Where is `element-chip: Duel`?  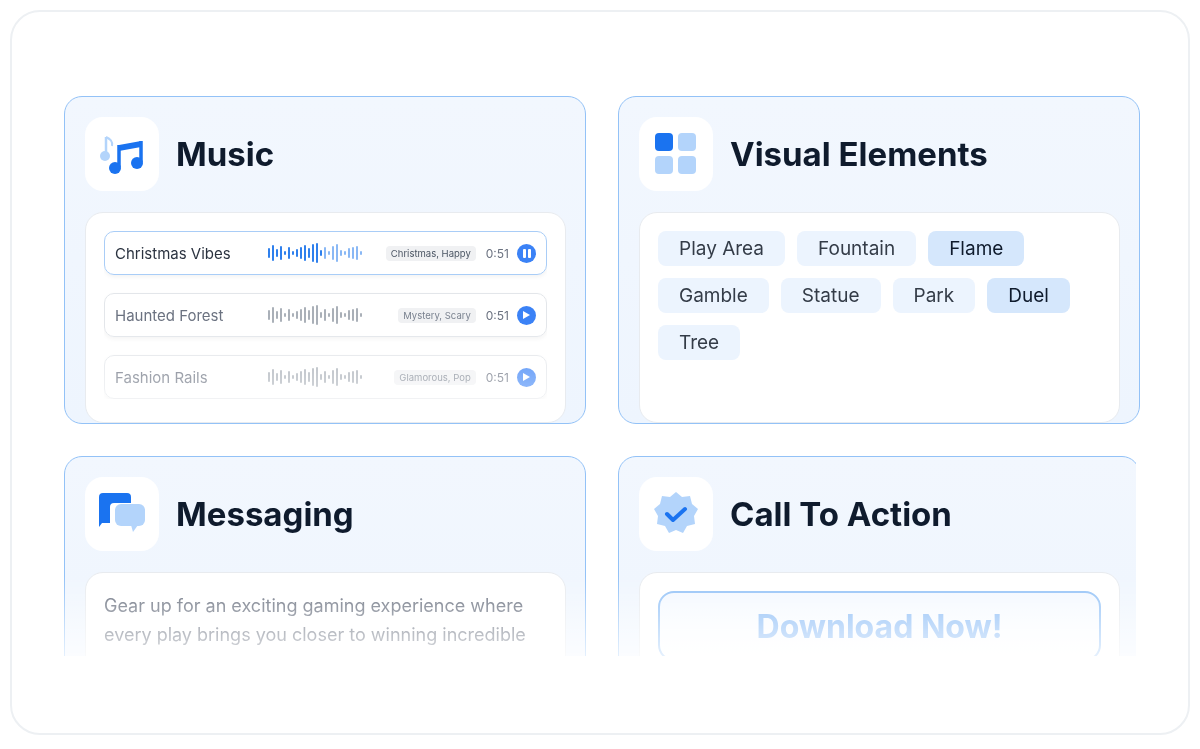 element-chip: Duel is located at coordinates (1028, 295).